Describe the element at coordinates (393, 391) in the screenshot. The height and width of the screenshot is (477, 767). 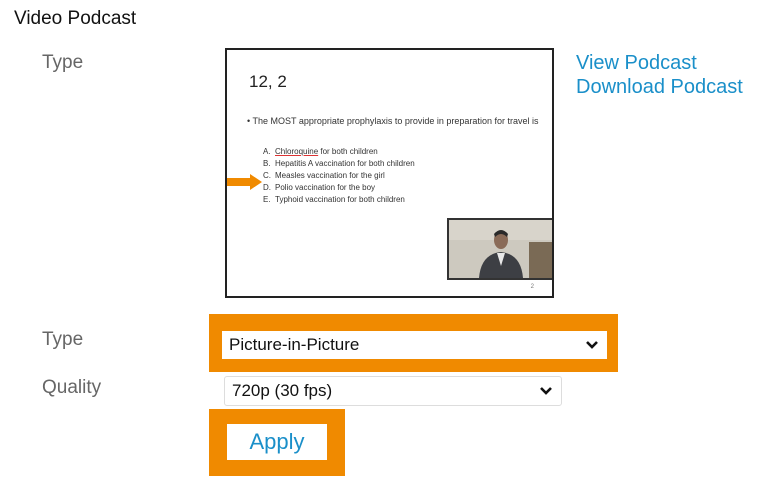
I see `quality-select: 720p (30 fps)` at that location.